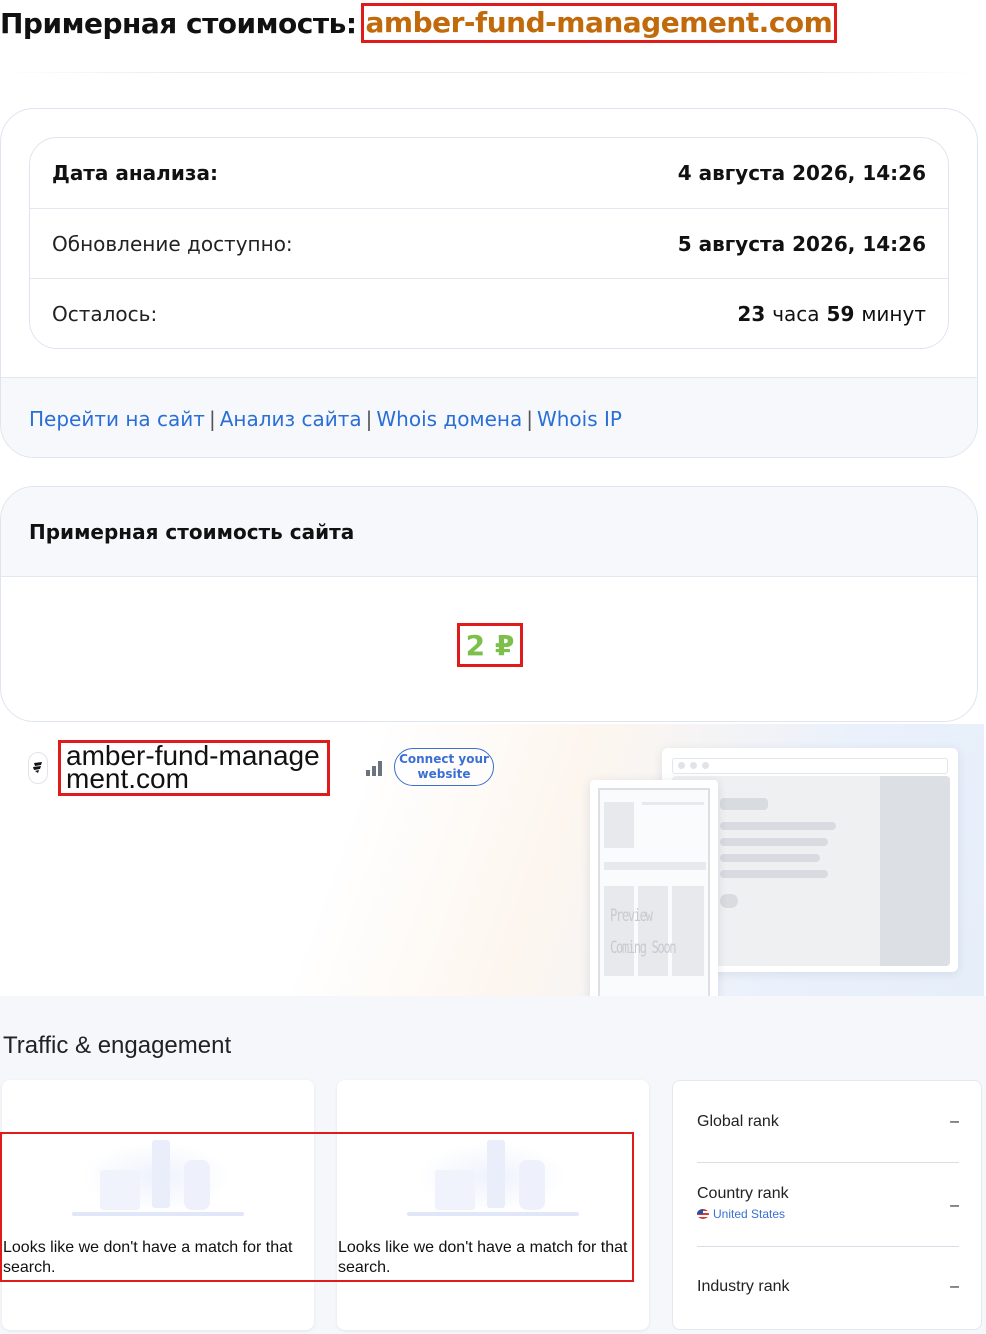  What do you see at coordinates (178, 23) in the screenshot?
I see `page-title-prefix: Примерная стоимость:` at bounding box center [178, 23].